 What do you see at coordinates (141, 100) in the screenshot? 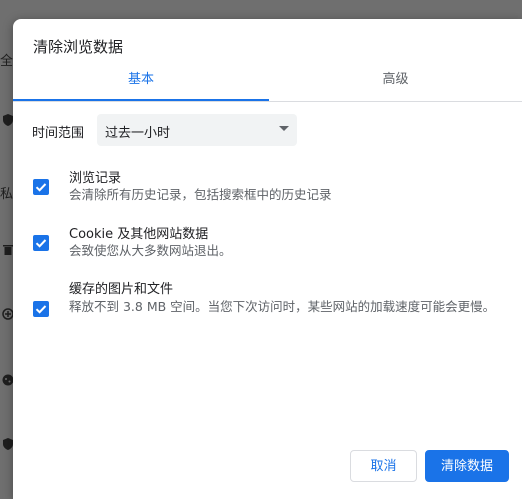
I see `active-tab-indicator` at bounding box center [141, 100].